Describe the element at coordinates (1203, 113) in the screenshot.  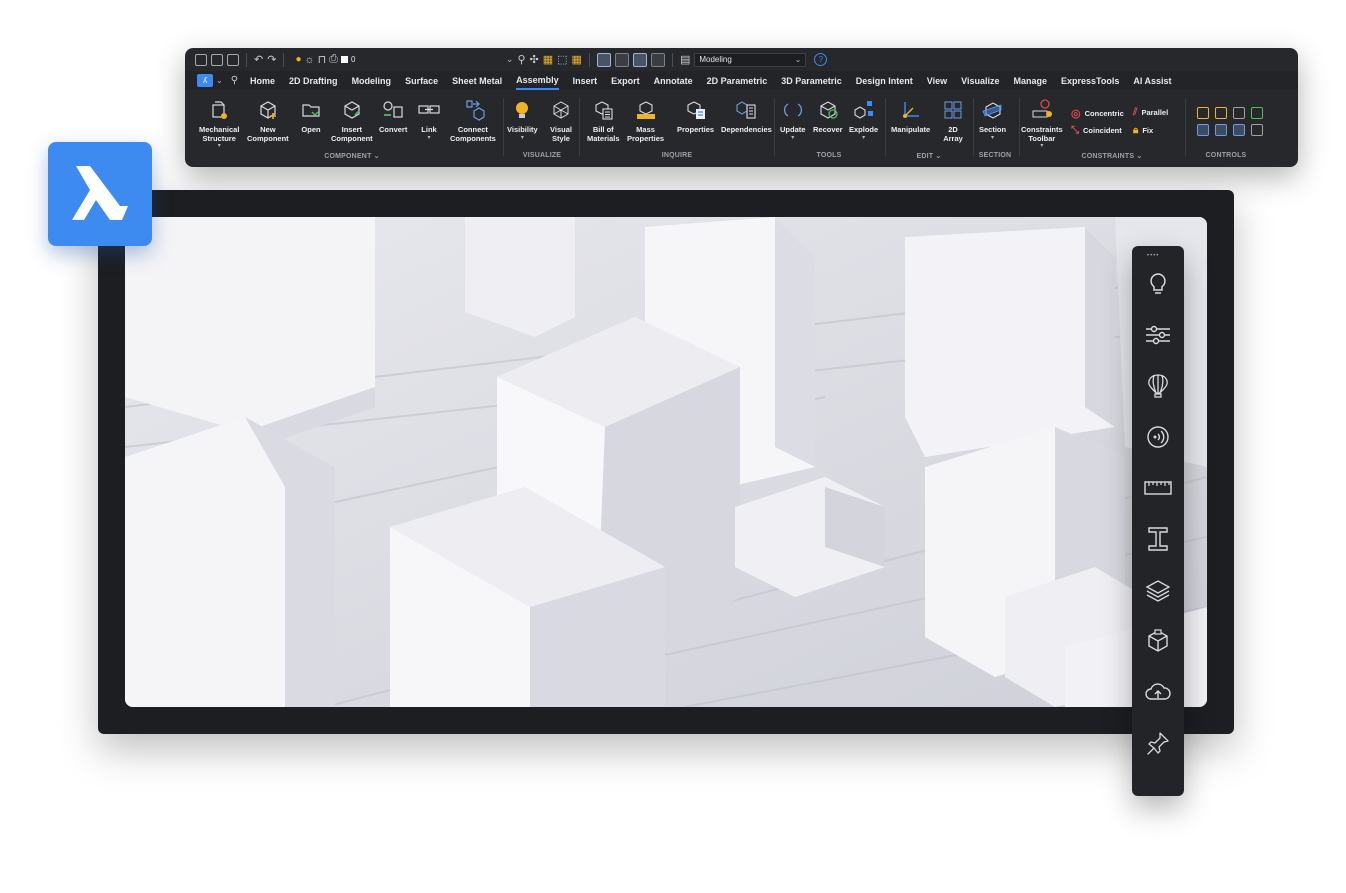
I see `control-layer-icon` at that location.